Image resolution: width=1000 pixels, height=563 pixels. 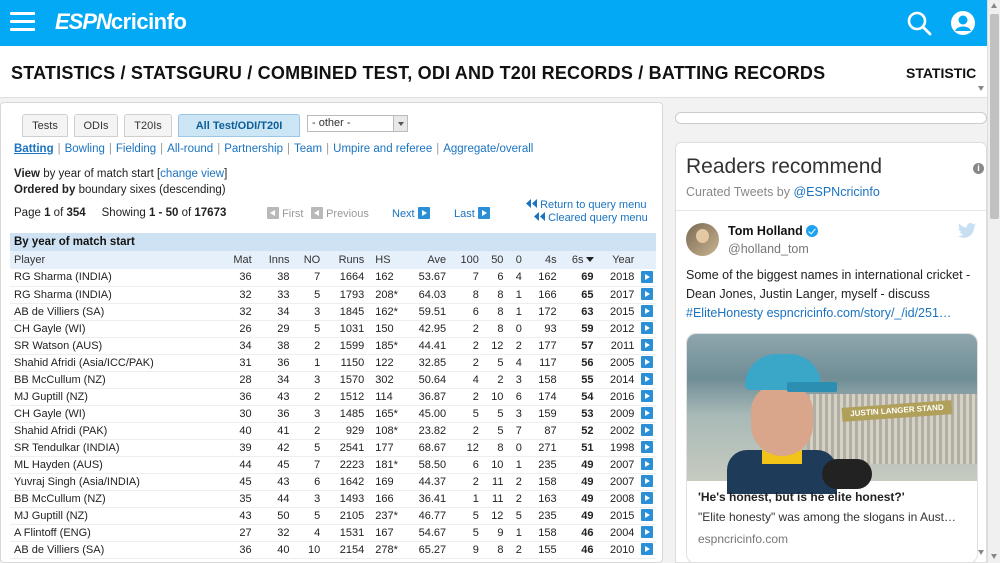 I want to click on tab-odis: ODIs, so click(x=96, y=125).